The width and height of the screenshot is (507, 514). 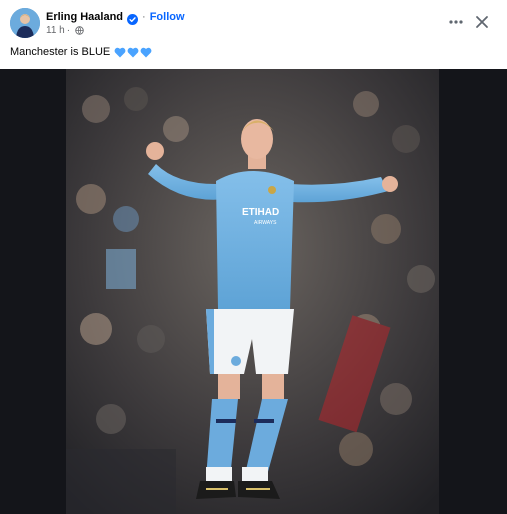 I want to click on author-line: Erling Haaland · Follow, so click(x=115, y=17).